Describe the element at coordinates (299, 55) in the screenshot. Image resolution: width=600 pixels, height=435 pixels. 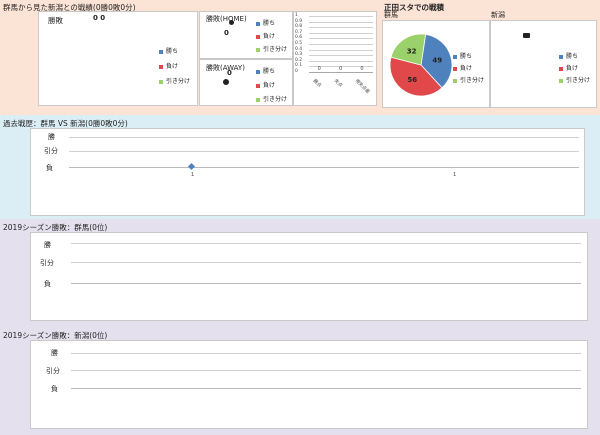
I see `bar-y-tick-label: 0.3` at that location.